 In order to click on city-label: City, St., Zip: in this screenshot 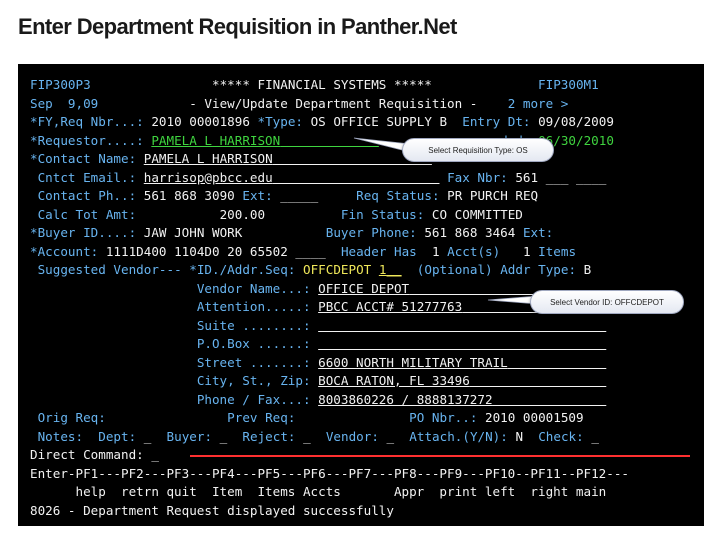, I will do `click(253, 380)`.